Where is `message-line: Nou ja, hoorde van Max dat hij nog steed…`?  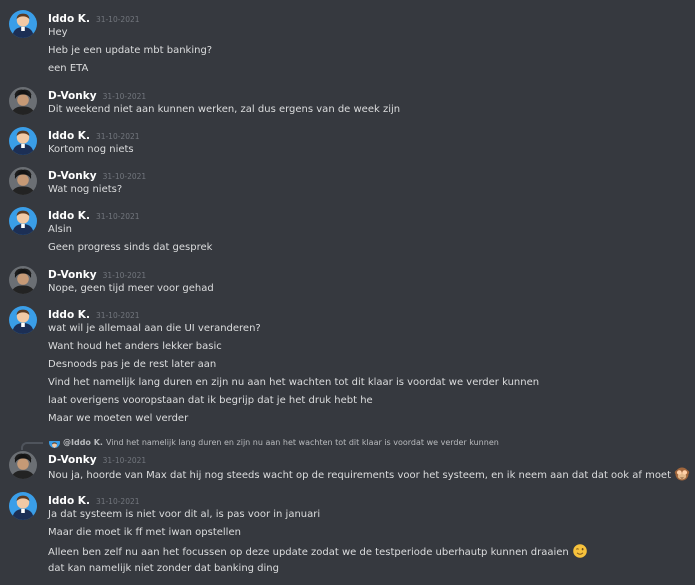 message-line: Nou ja, hoorde van Max dat hij nog steed… is located at coordinates (369, 474).